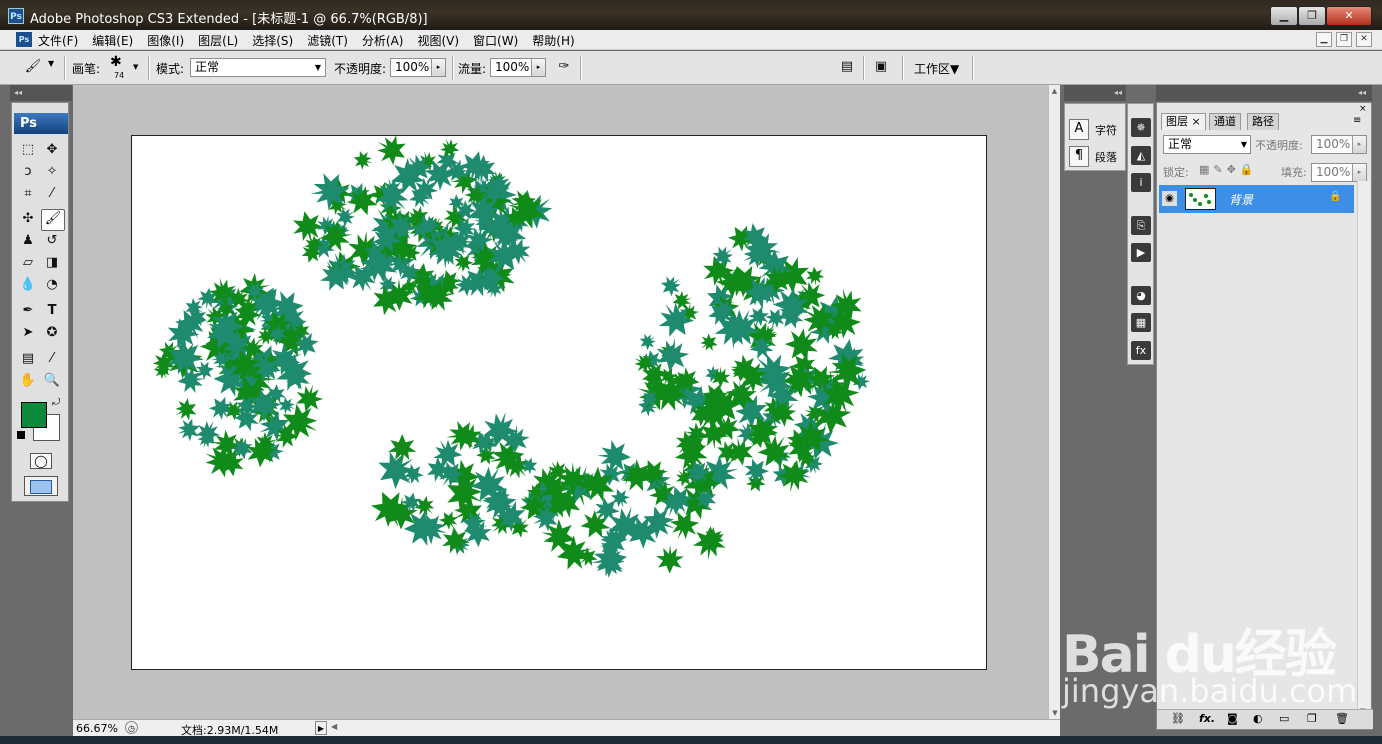 The image size is (1382, 744). I want to click on default-colors-icon, so click(21, 435).